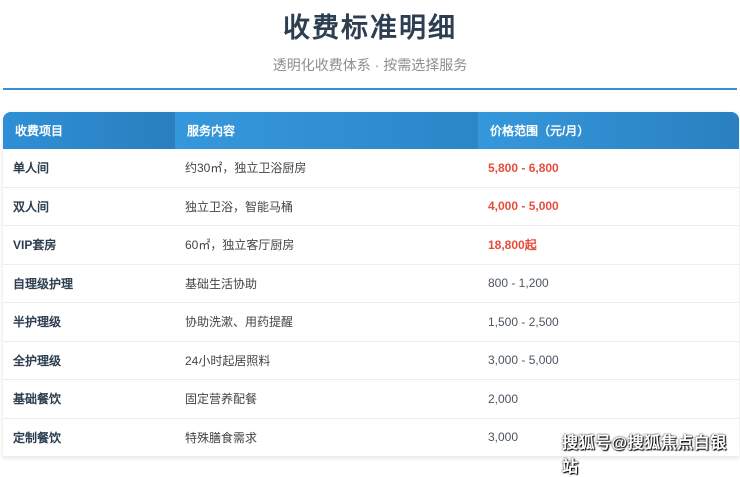 The height and width of the screenshot is (477, 740). Describe the element at coordinates (228, 360) in the screenshot. I see `cell-service: 24小时起居照料` at that location.